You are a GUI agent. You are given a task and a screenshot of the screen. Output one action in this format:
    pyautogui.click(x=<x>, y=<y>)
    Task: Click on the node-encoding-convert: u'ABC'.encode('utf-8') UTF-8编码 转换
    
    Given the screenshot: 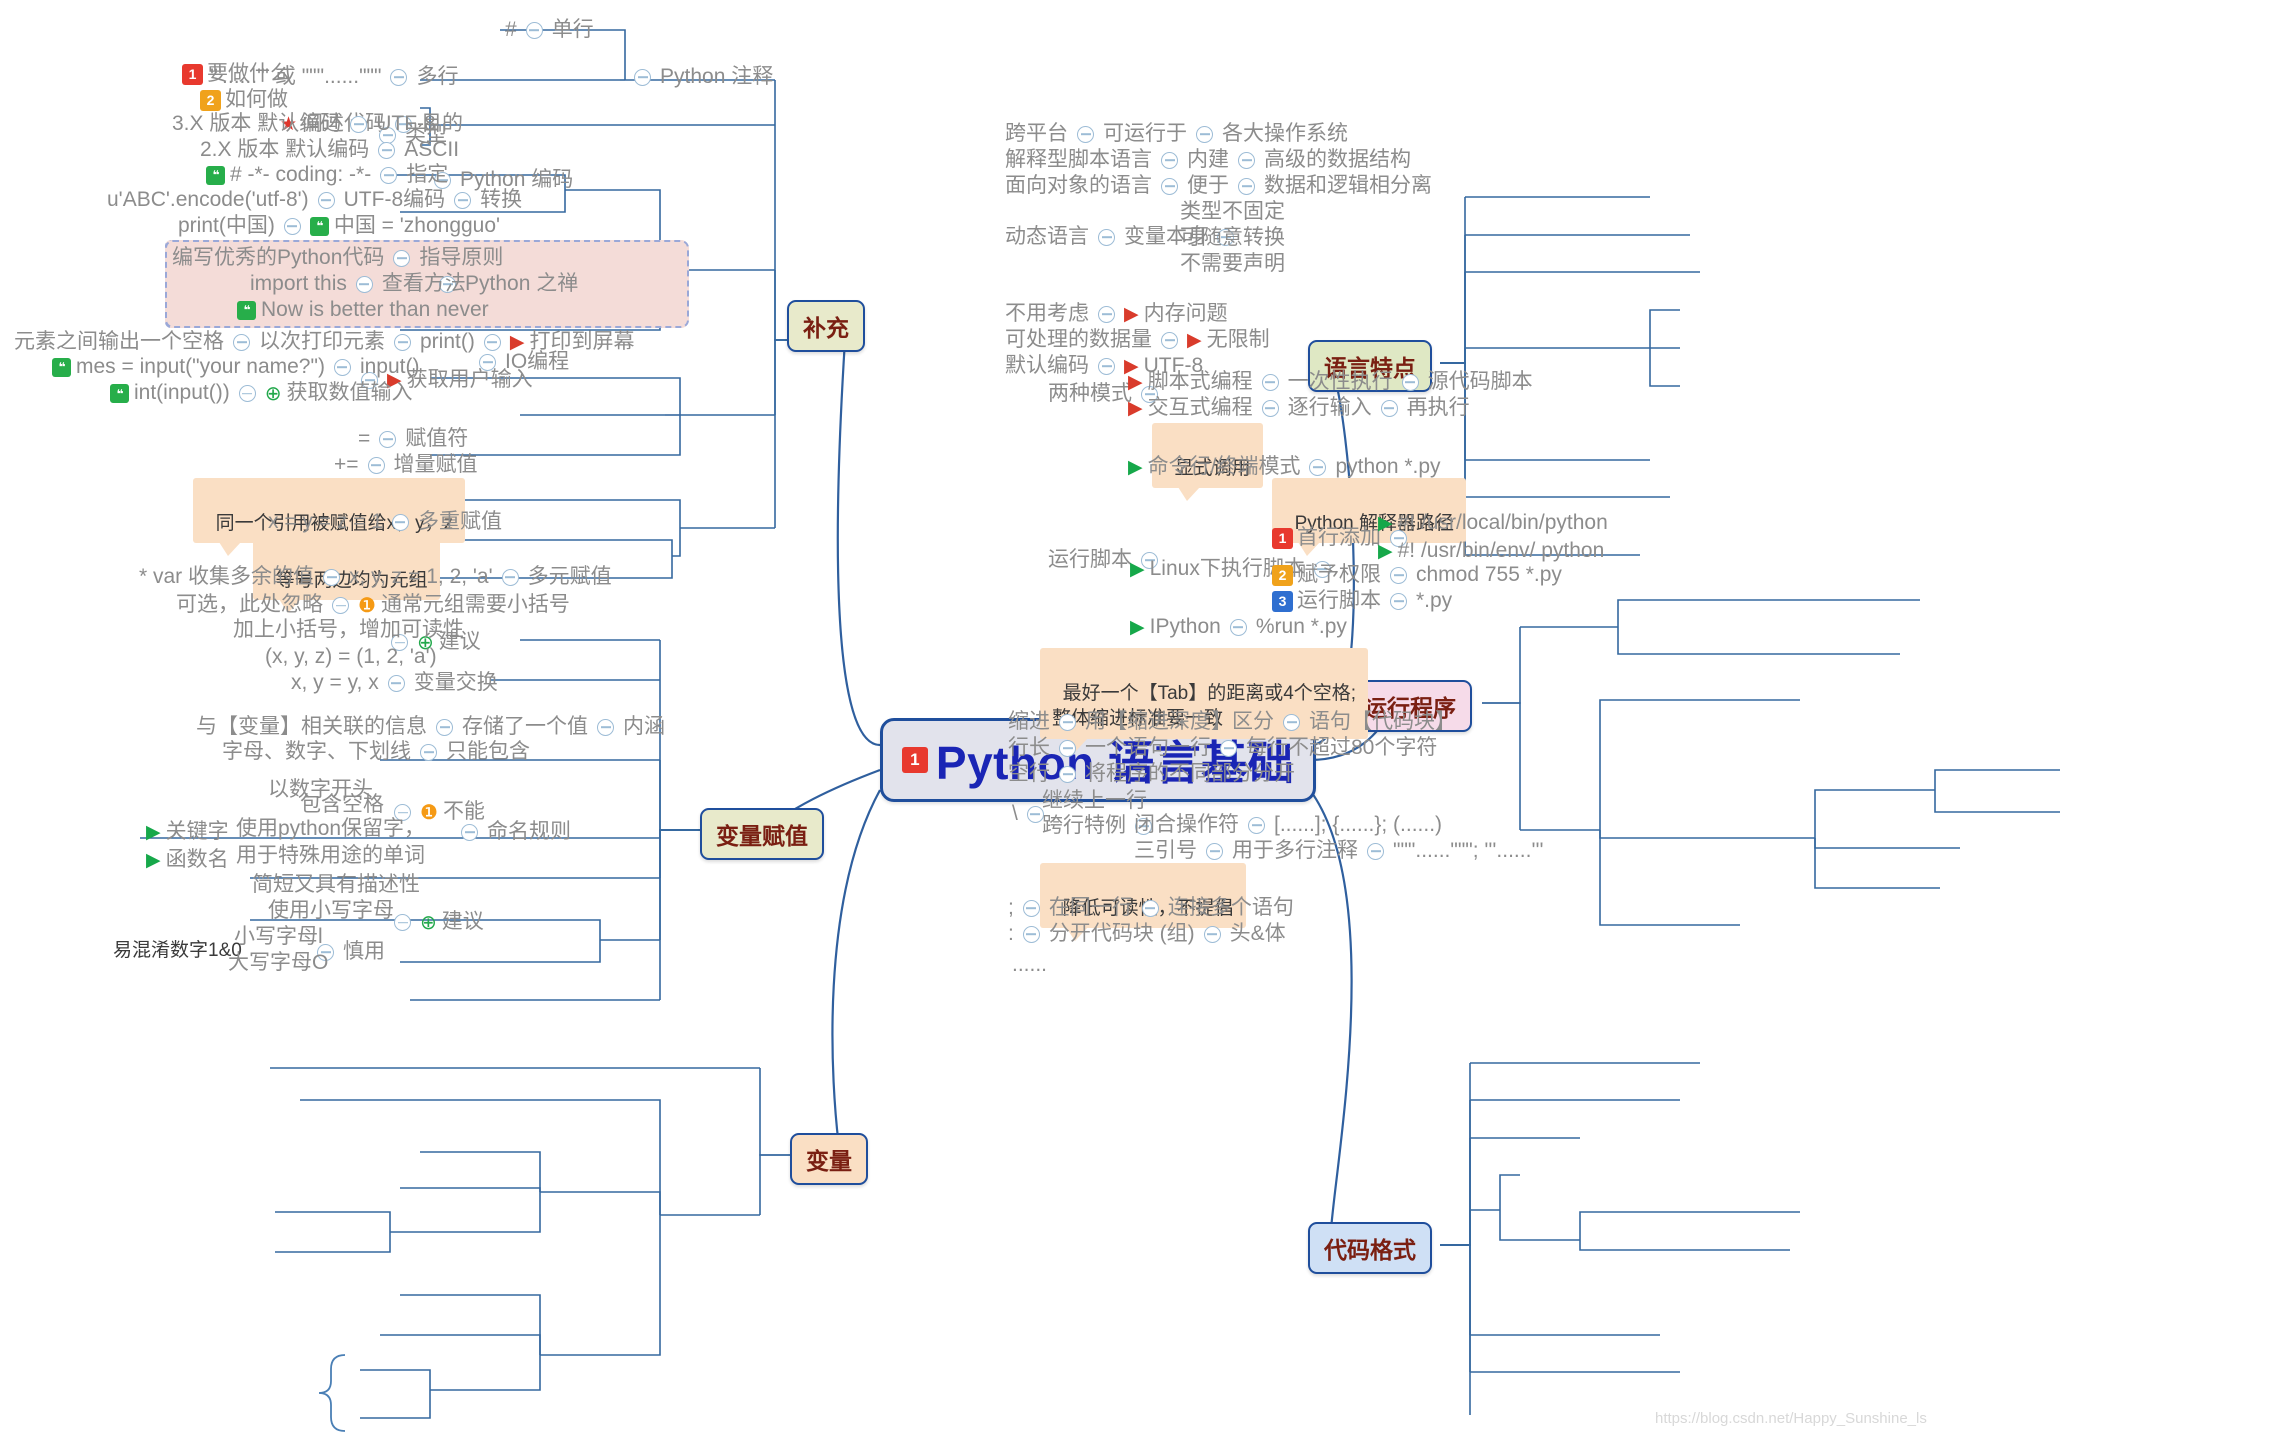 What is the action you would take?
    pyautogui.click(x=314, y=200)
    